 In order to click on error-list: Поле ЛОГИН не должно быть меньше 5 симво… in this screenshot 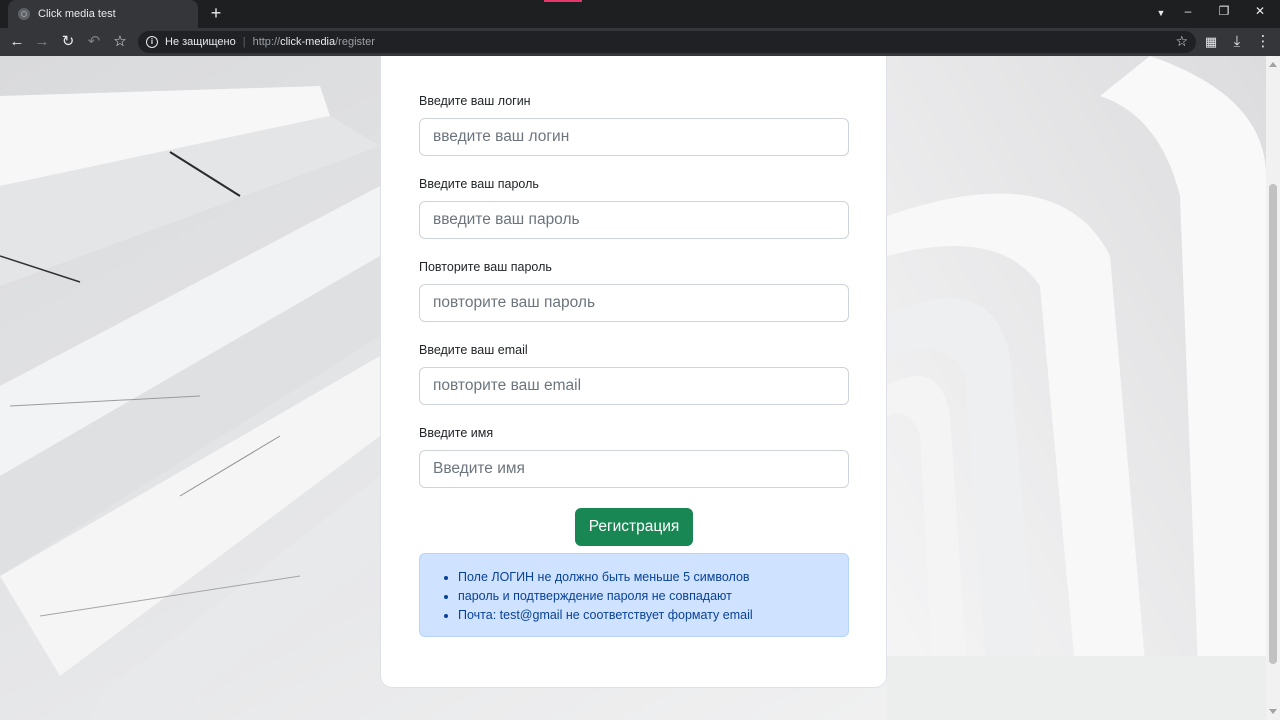, I will do `click(634, 589)`.